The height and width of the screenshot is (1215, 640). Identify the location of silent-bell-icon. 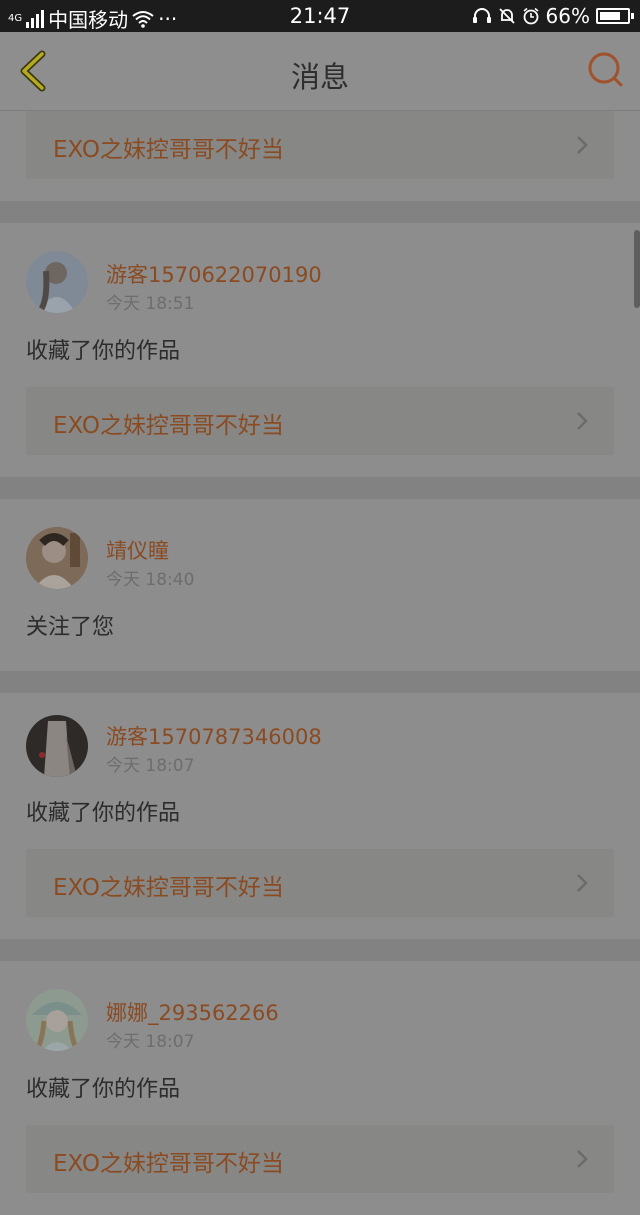
(506, 16).